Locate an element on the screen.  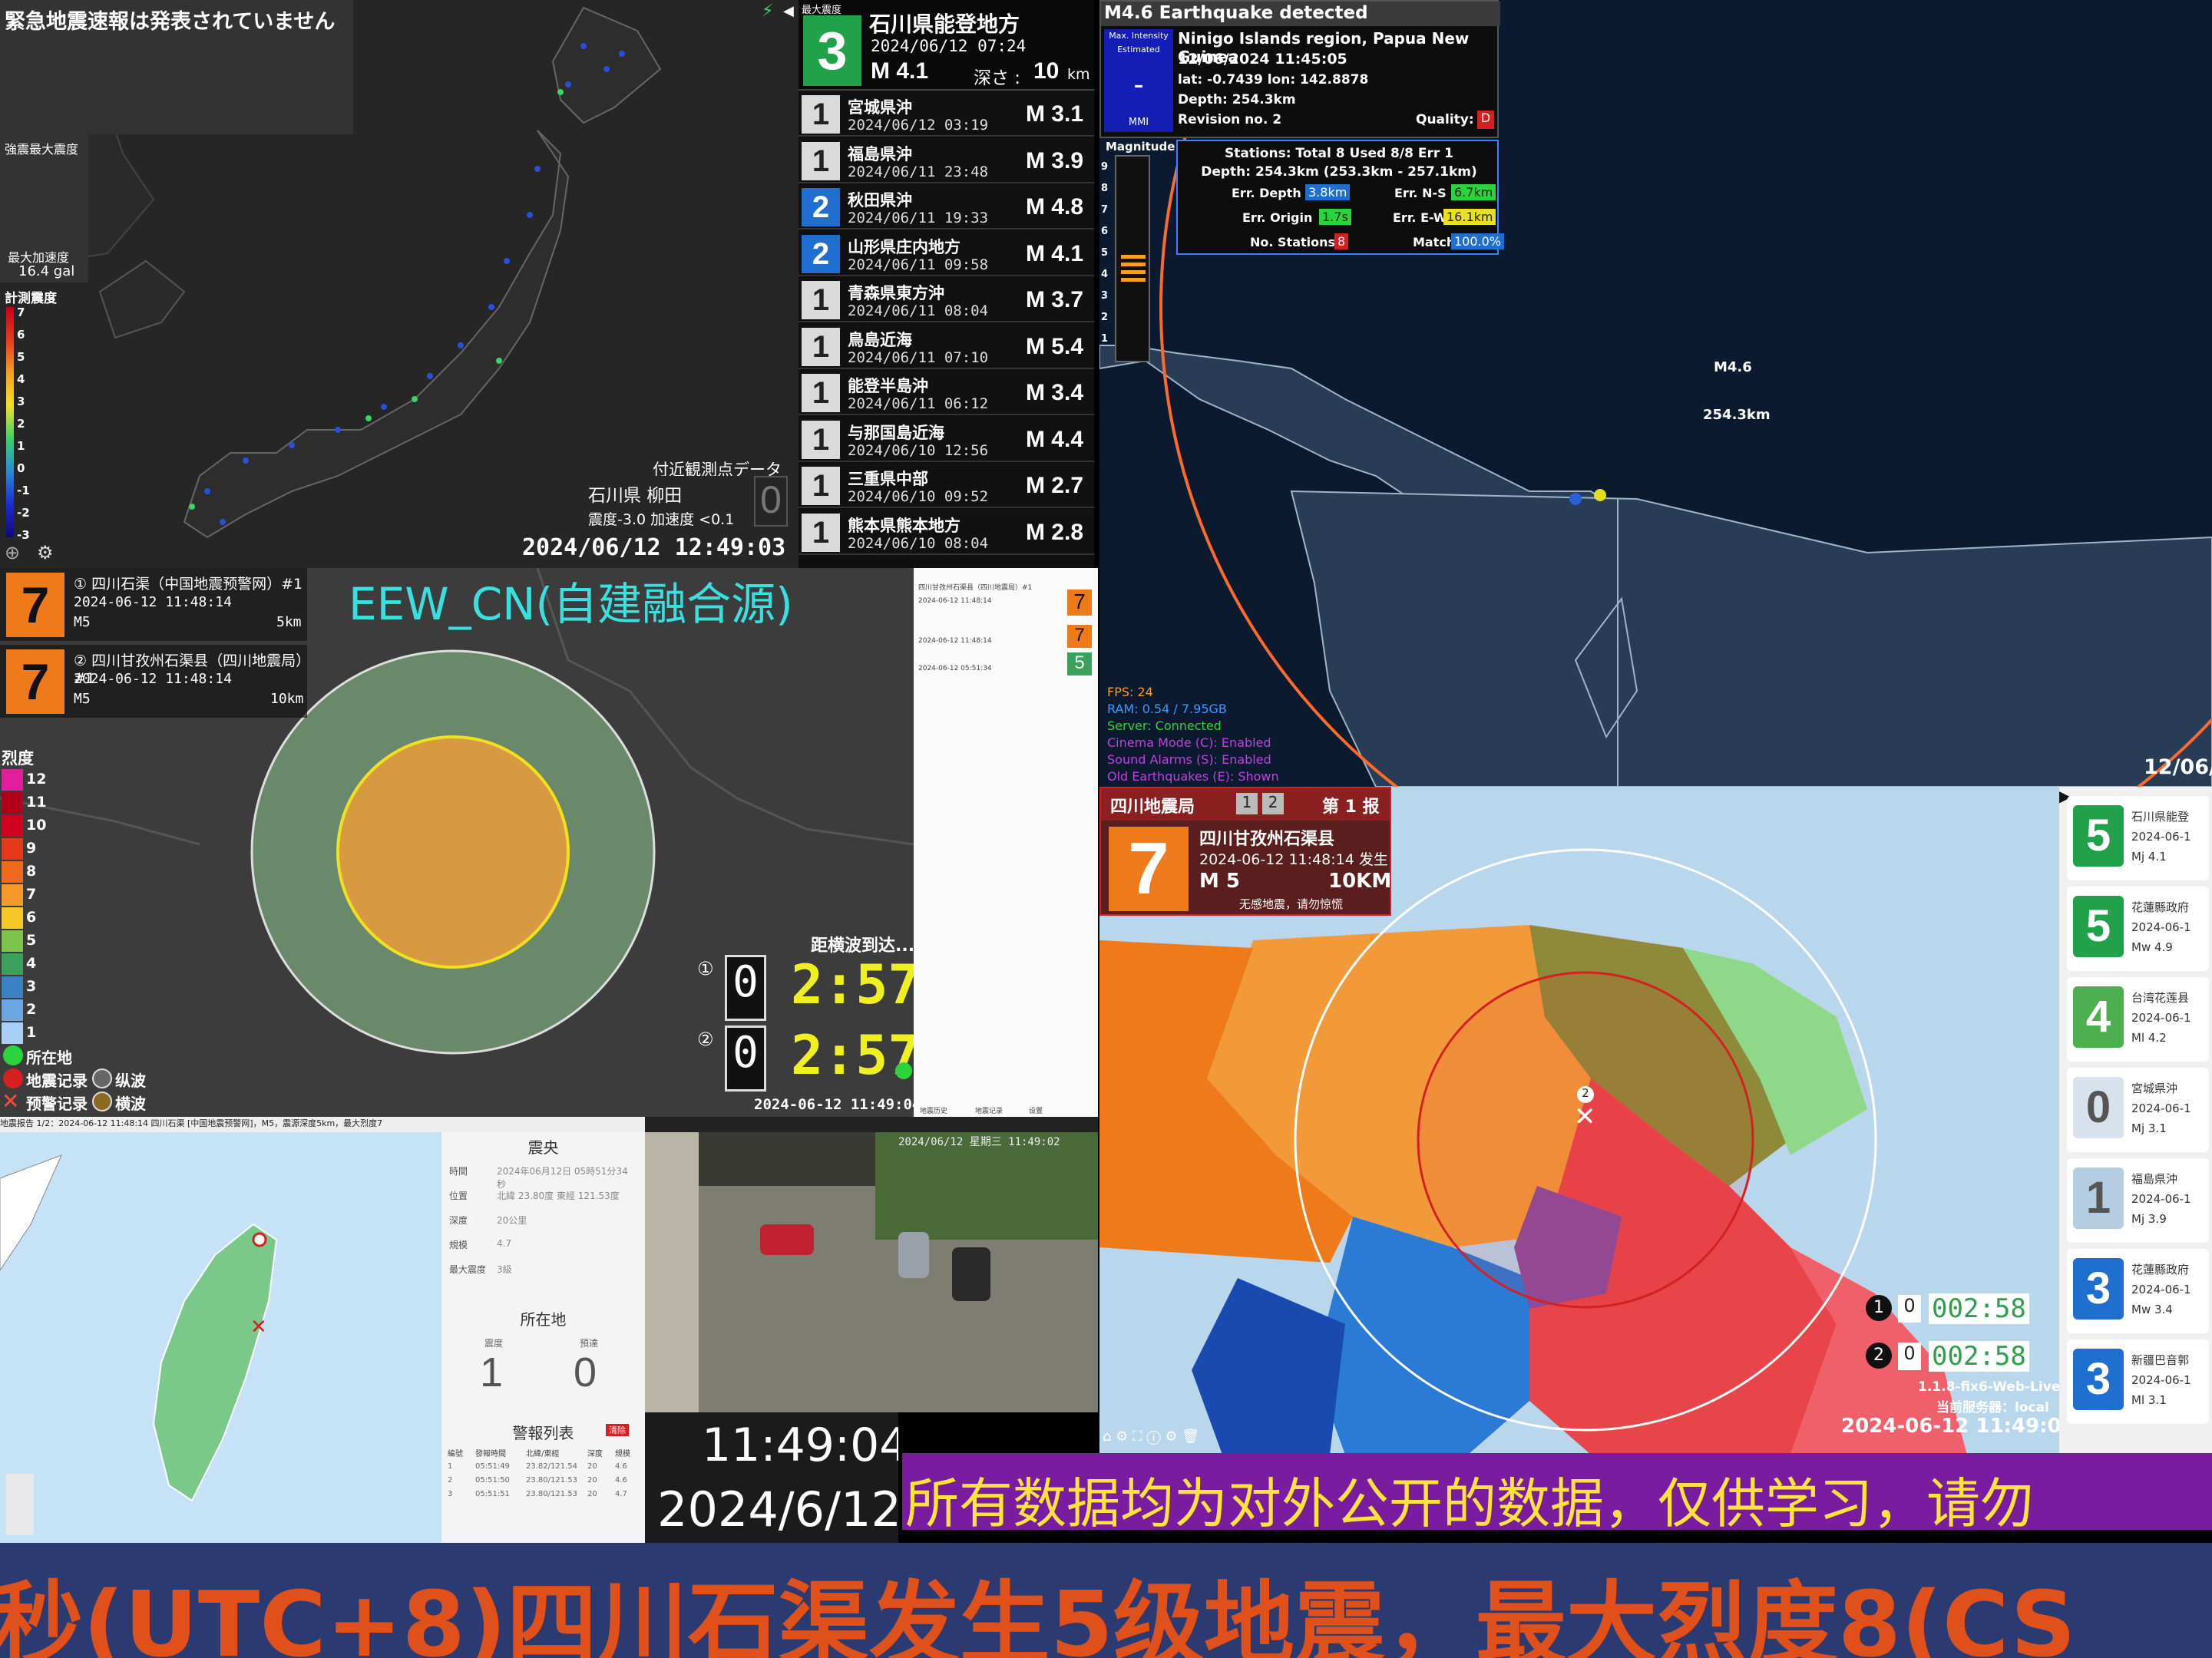
jp-row-intensity: 1 is located at coordinates (821, 486).